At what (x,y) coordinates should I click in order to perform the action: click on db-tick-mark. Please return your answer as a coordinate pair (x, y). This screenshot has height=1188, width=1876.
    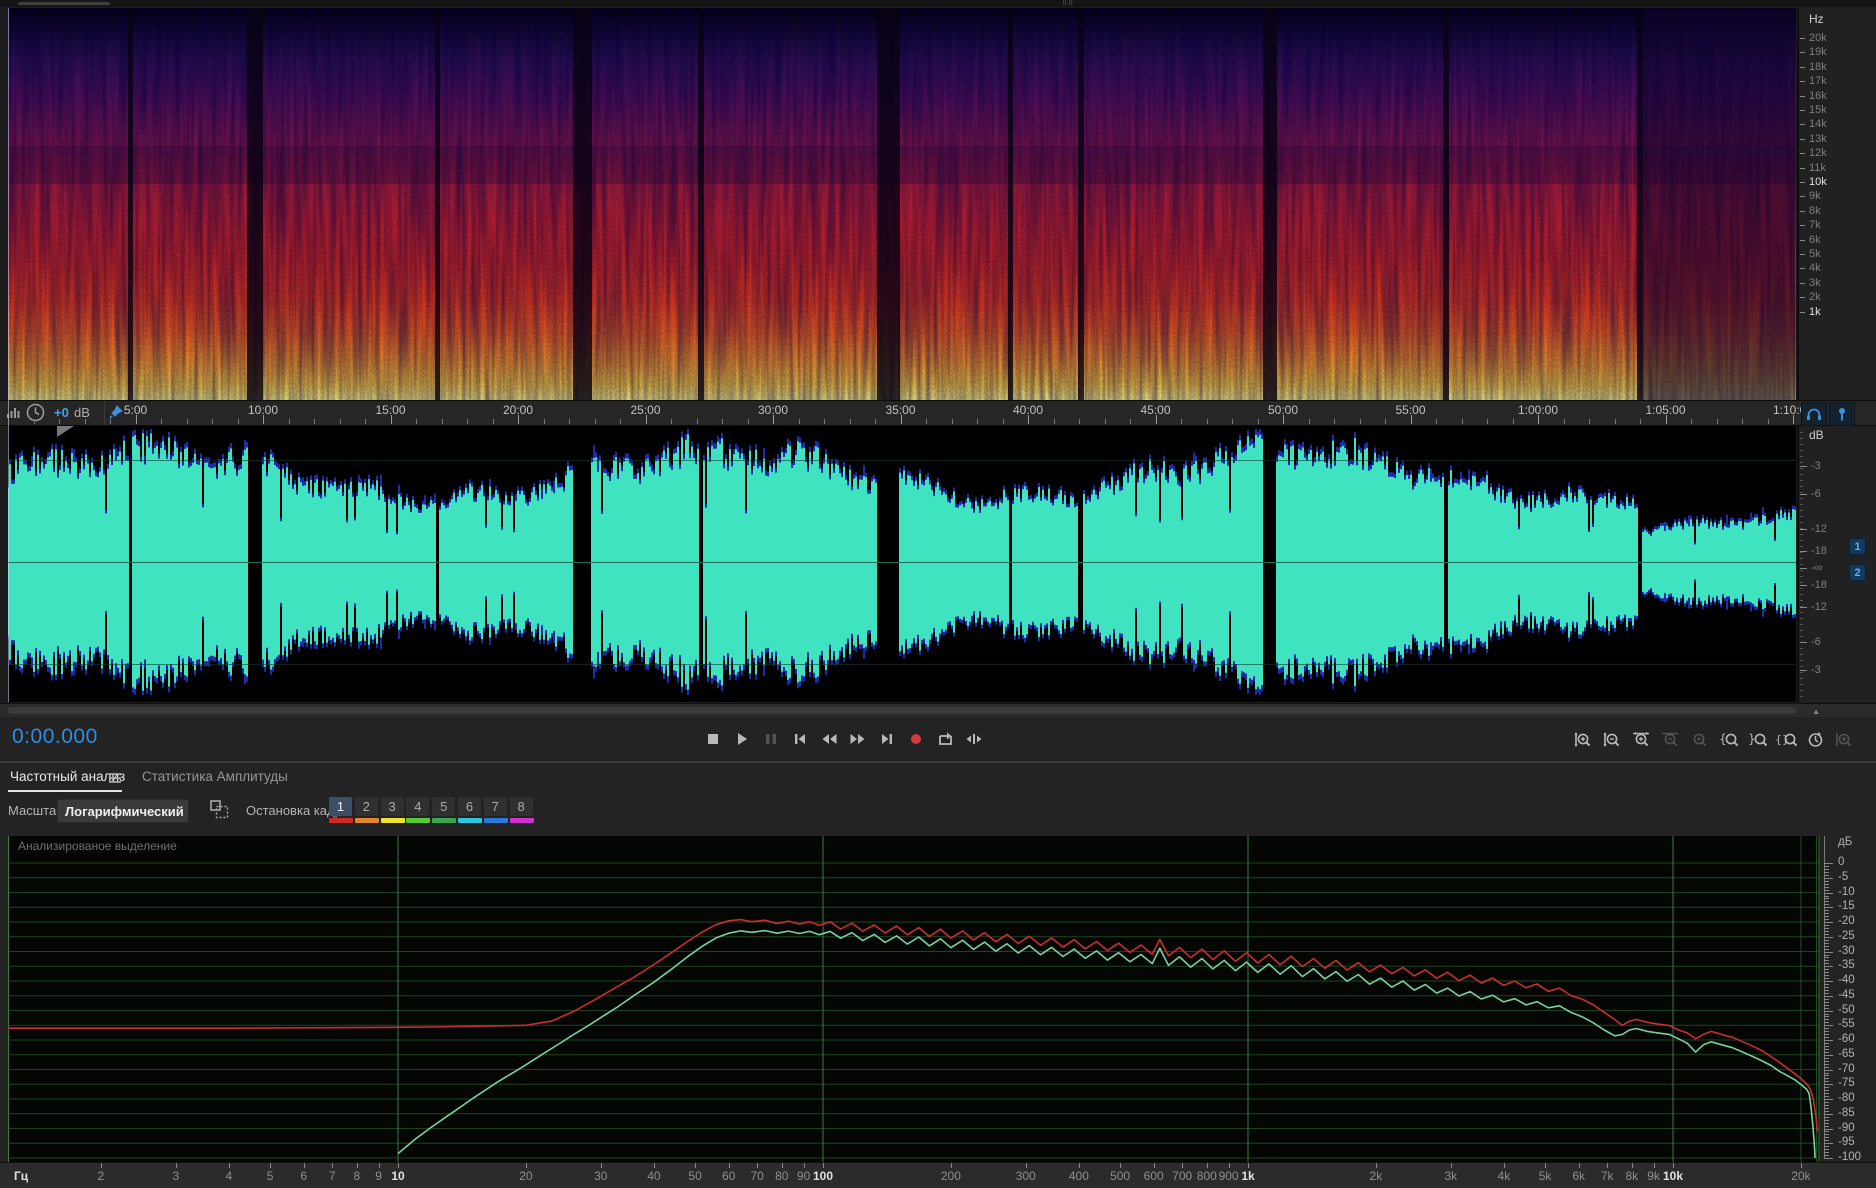
    Looking at the image, I should click on (1803, 466).